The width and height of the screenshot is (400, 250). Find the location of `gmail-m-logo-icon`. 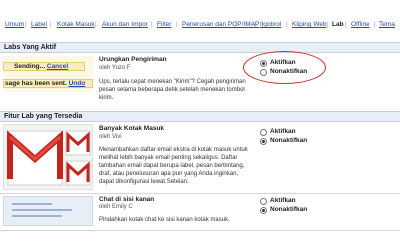

gmail-m-logo-icon is located at coordinates (48, 158).